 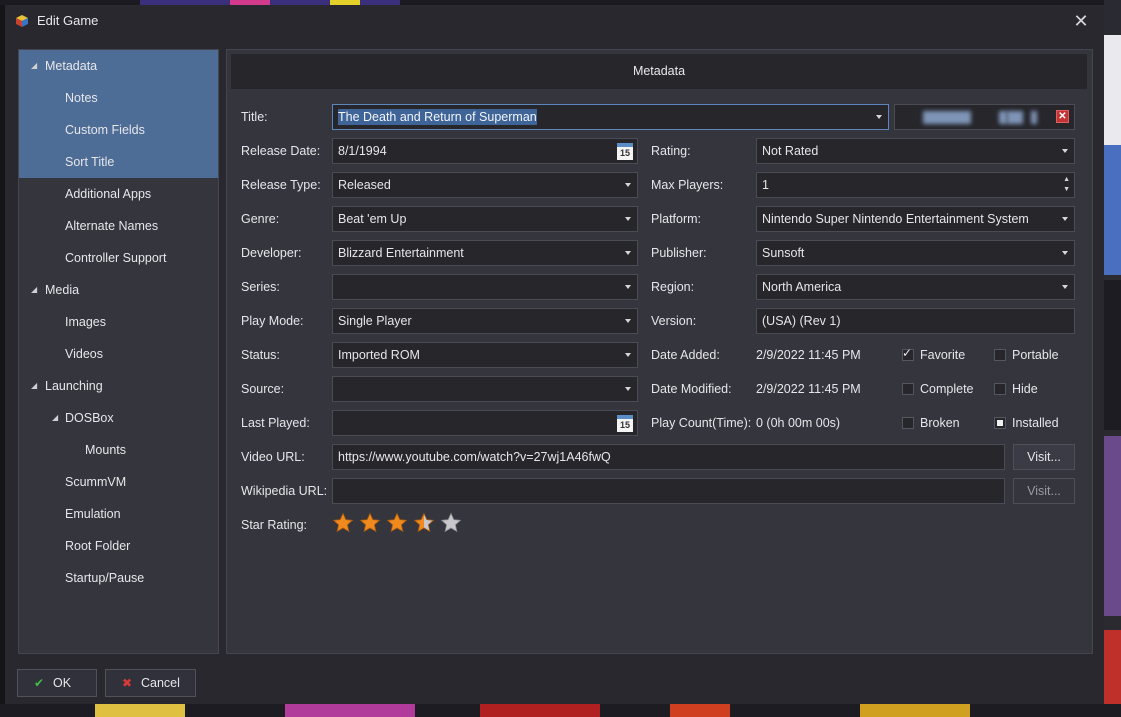 I want to click on star-5-icon, so click(x=451, y=523).